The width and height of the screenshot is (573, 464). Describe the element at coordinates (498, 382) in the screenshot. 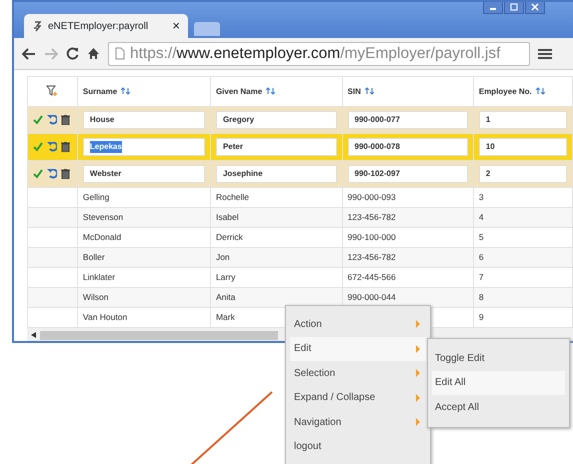

I see `menu-item: Edit All` at that location.